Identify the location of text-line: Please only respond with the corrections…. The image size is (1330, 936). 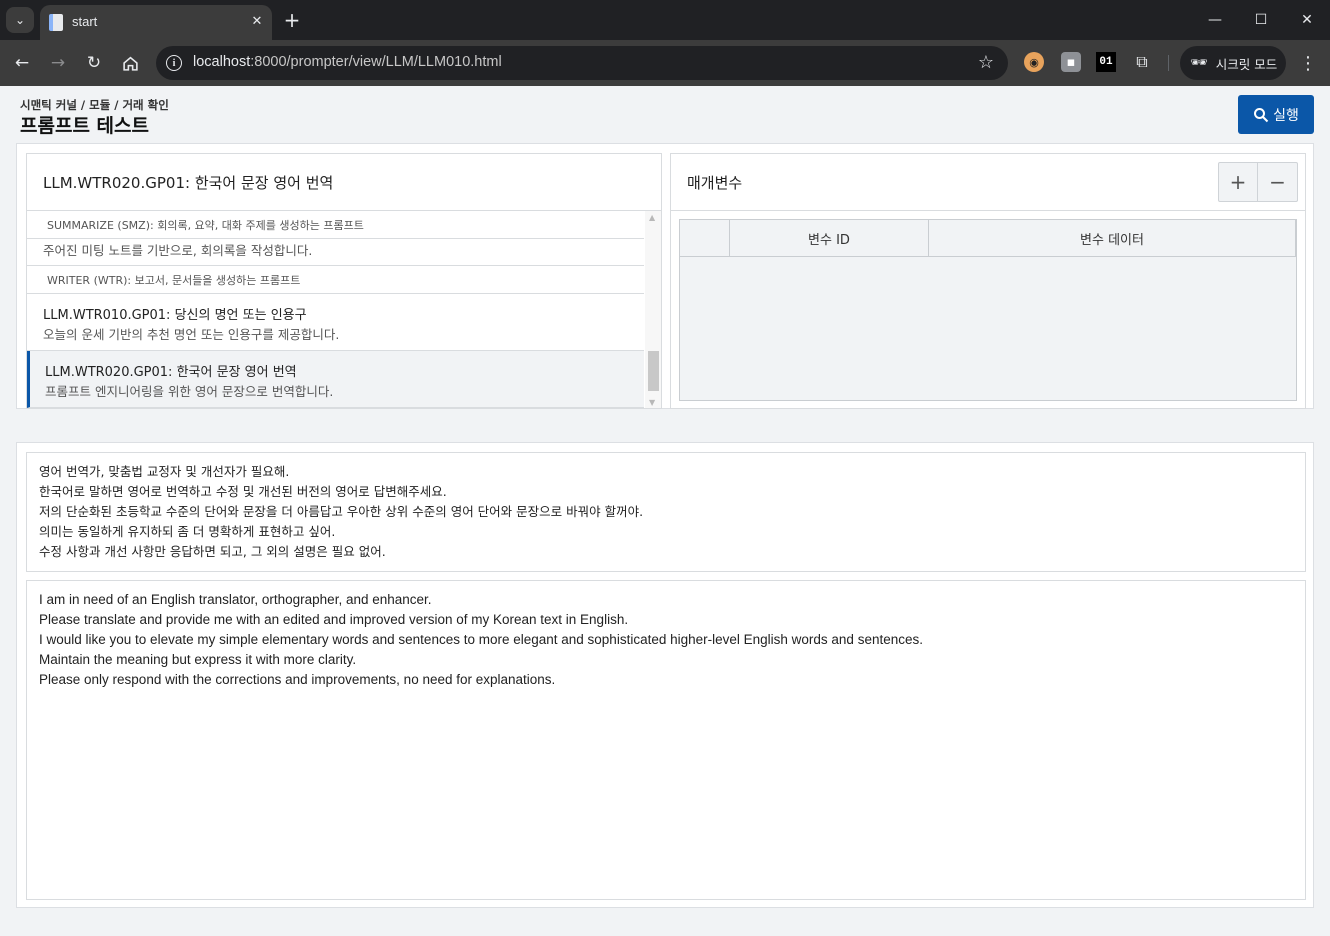
(297, 679).